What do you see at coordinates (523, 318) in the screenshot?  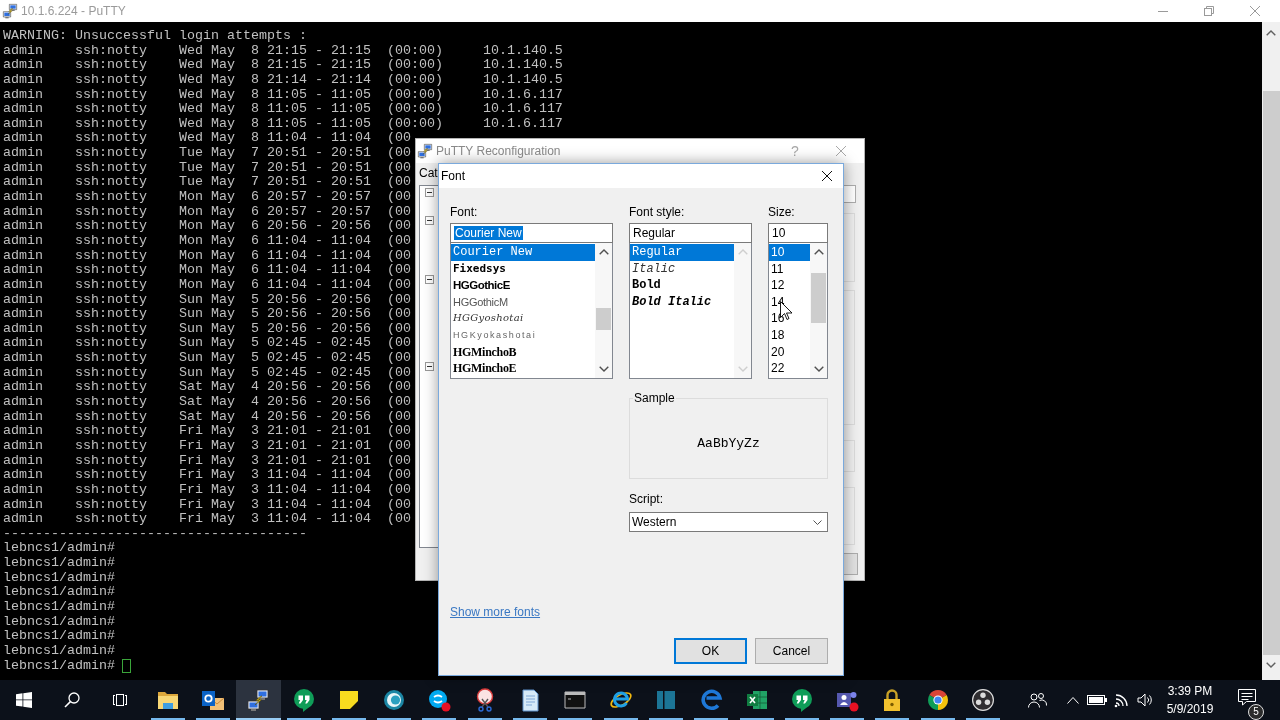 I see `font-option: HGGyoshotai` at bounding box center [523, 318].